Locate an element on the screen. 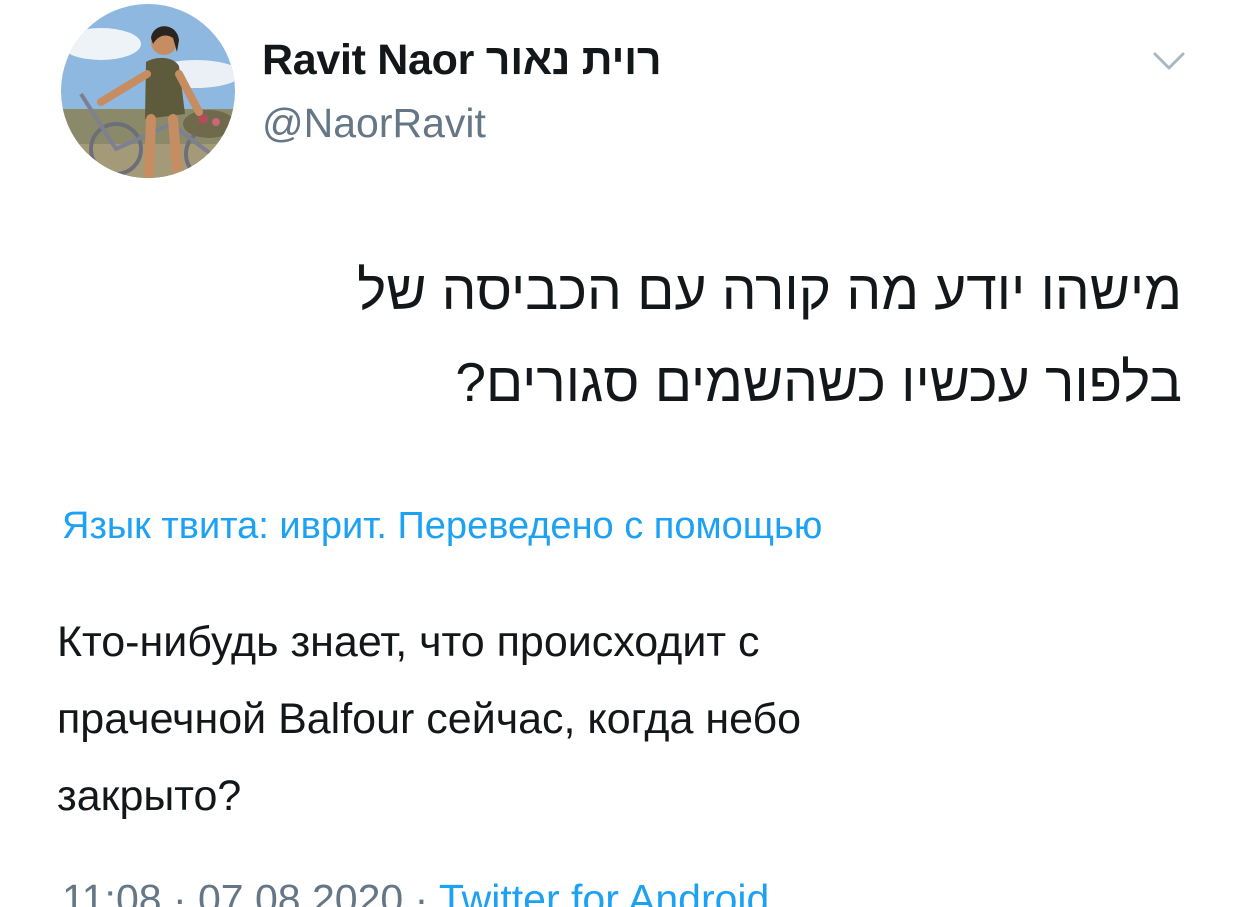  translated-text-line: закрыто? is located at coordinates (149, 796).